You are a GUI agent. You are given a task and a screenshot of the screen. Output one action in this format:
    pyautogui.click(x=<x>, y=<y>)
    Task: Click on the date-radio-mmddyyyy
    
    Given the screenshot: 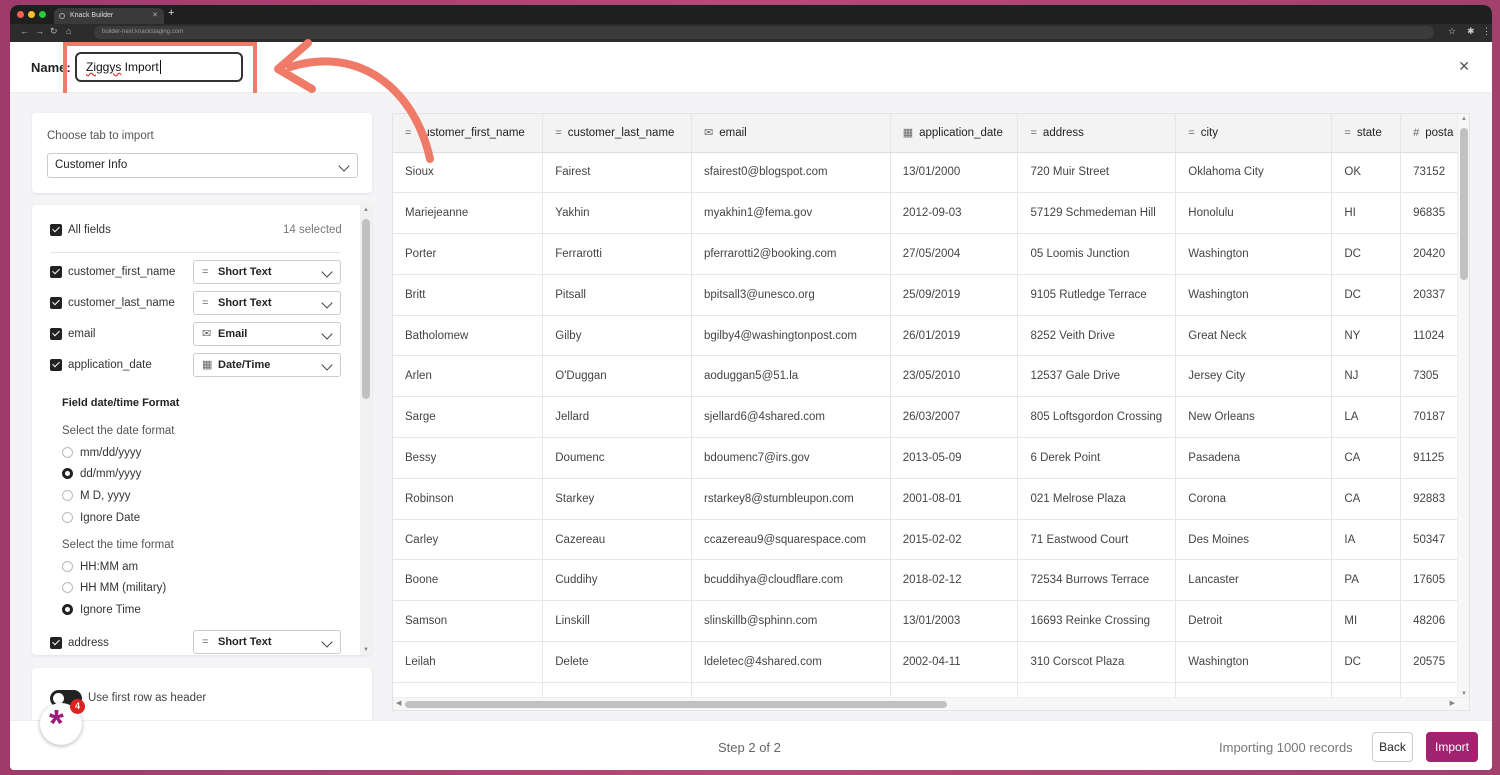 What is the action you would take?
    pyautogui.click(x=67, y=452)
    